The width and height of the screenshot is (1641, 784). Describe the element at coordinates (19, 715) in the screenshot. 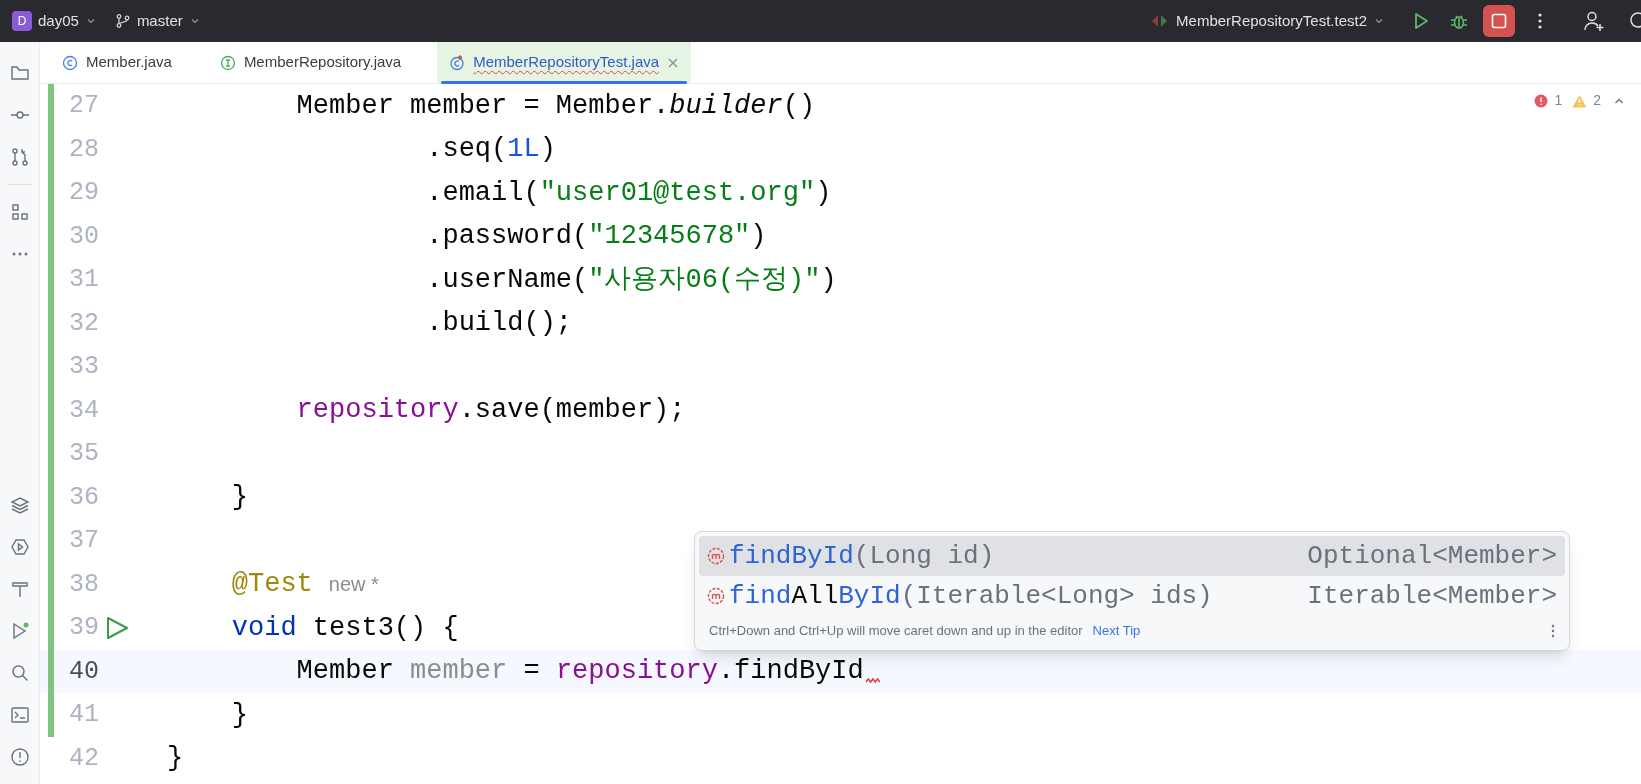

I see `terminal-icon` at that location.